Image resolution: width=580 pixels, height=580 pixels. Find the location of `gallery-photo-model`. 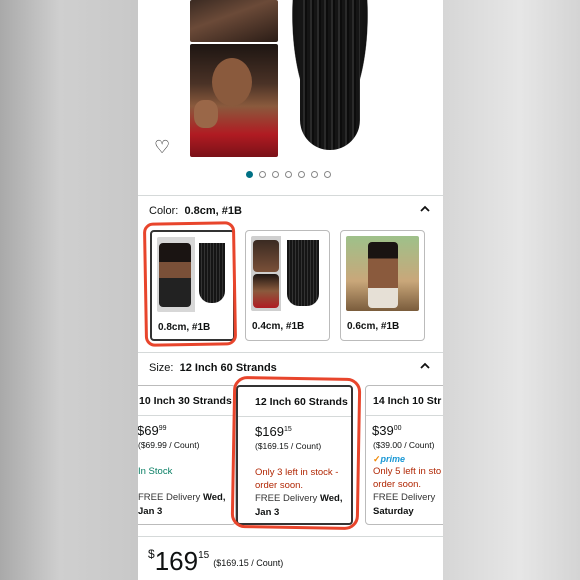

gallery-photo-model is located at coordinates (234, 100).